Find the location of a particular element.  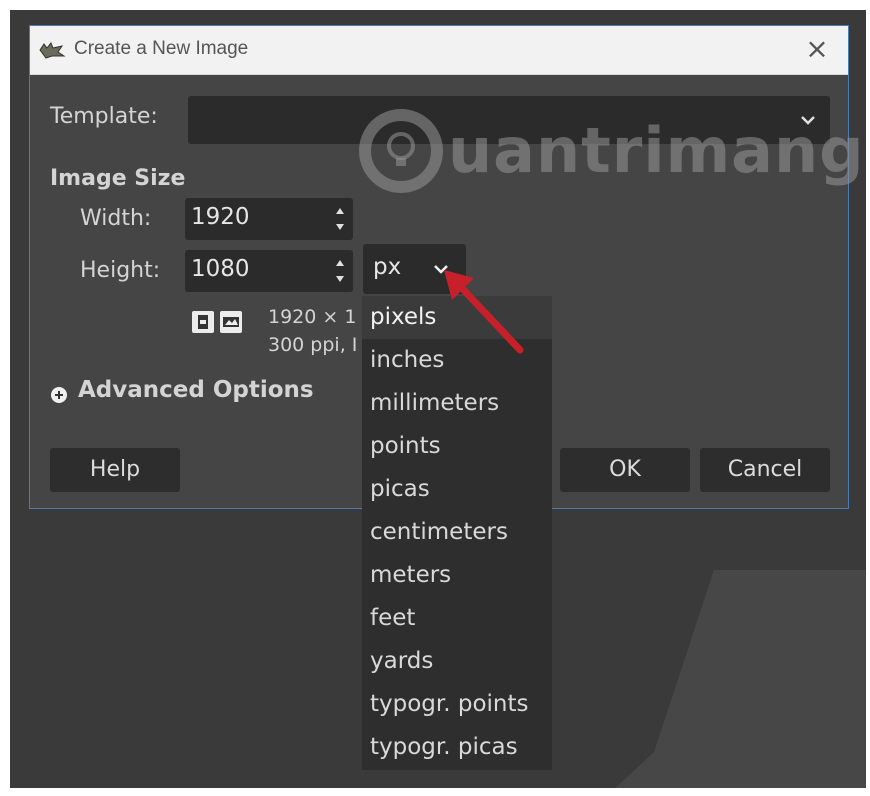

title-bar: Create a New Image × is located at coordinates (439, 50).